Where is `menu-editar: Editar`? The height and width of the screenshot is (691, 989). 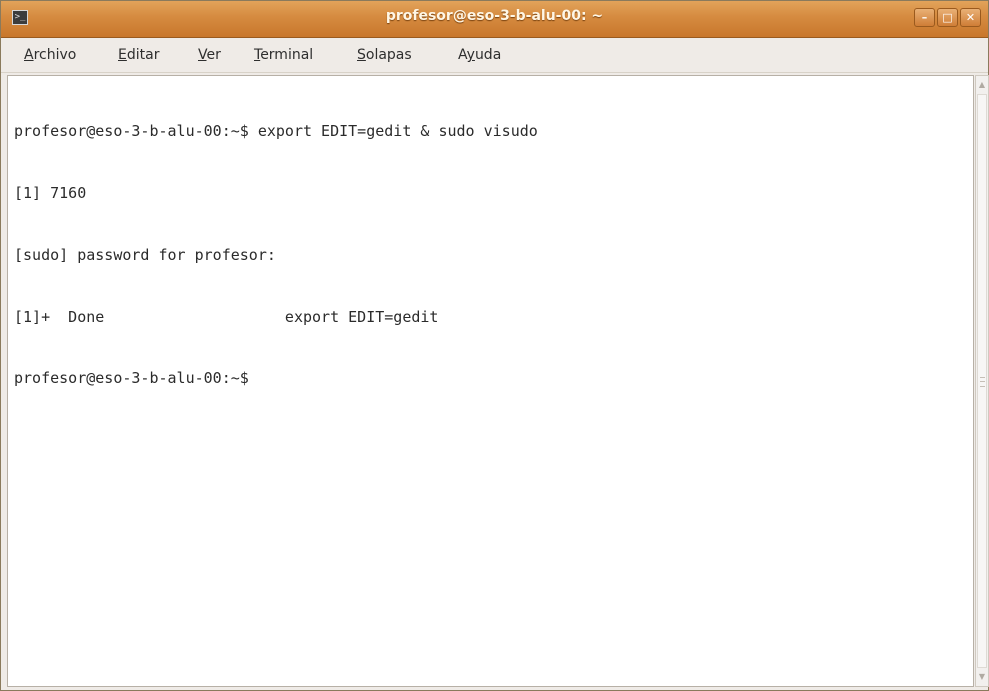 menu-editar: Editar is located at coordinates (138, 55).